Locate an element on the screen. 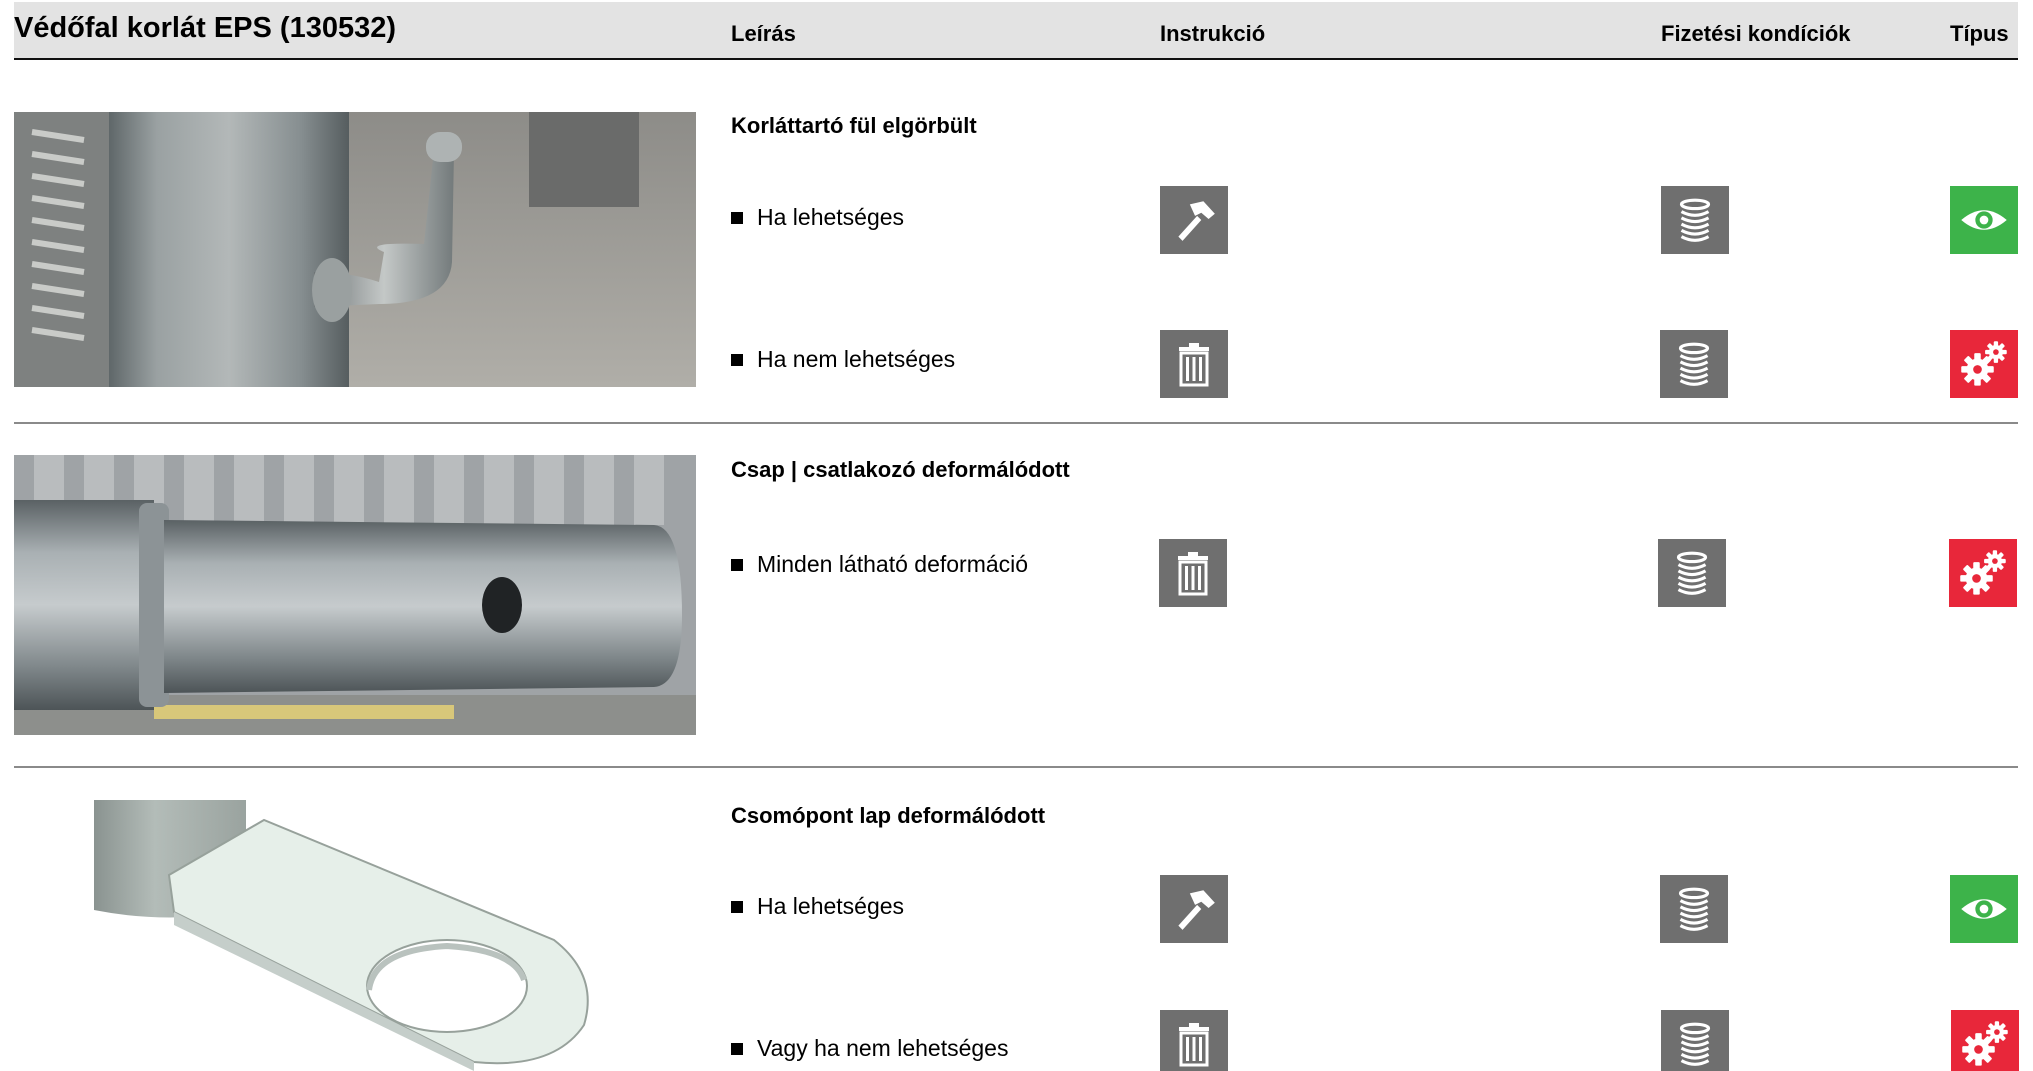 The image size is (2033, 1071). section-title: Csomópont lap deformálódott is located at coordinates (888, 815).